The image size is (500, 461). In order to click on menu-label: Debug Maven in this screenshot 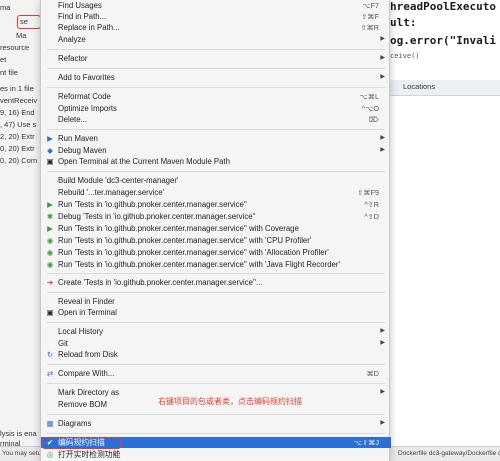, I will do `click(82, 150)`.